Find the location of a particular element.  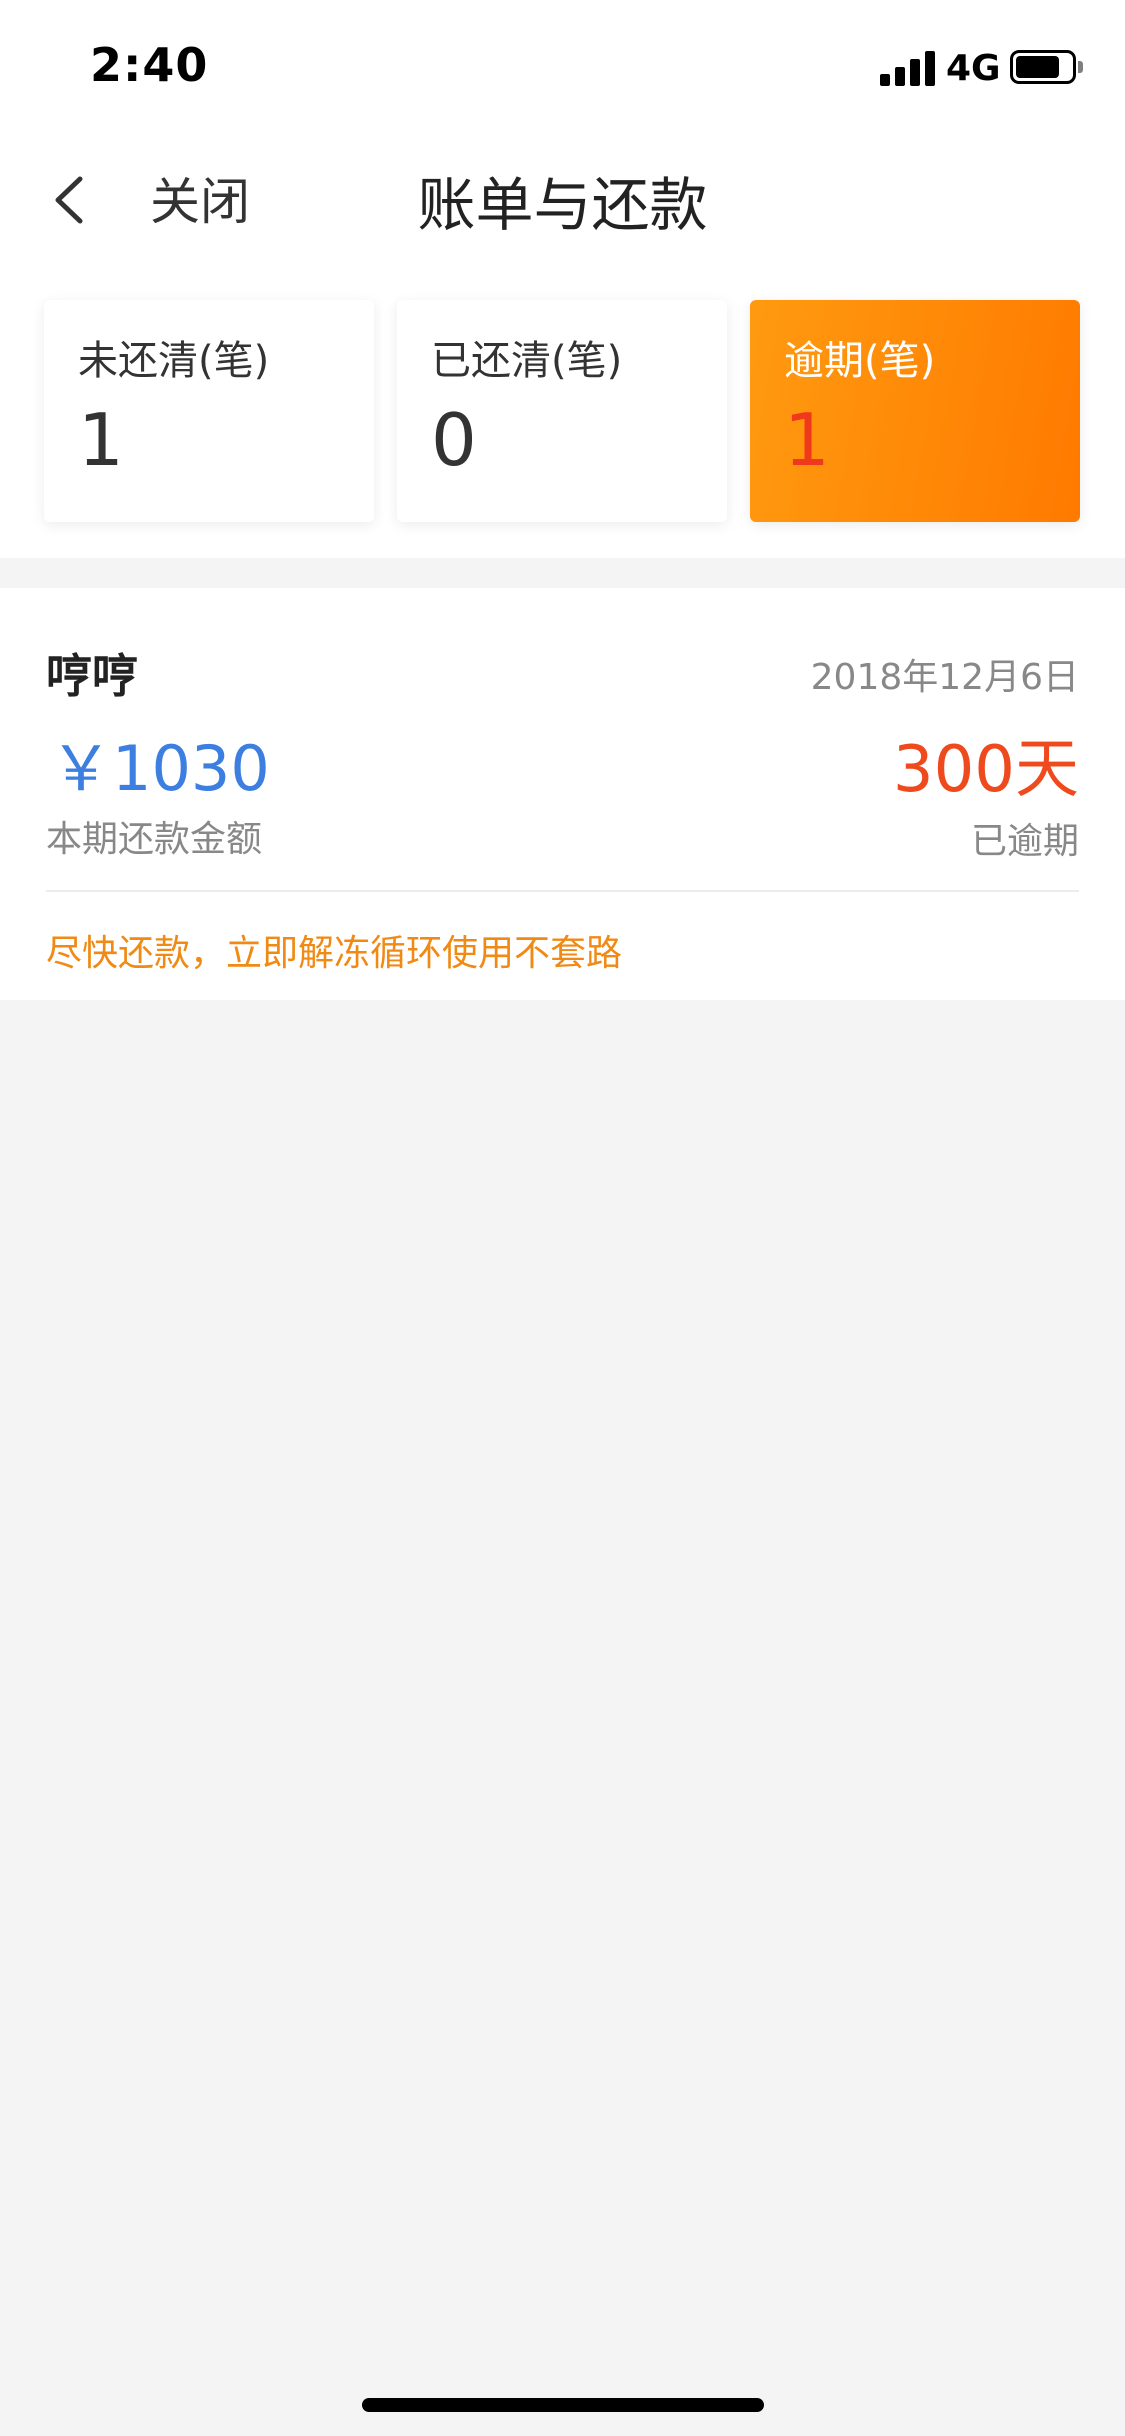

bill-date: 2018年12月6日 is located at coordinates (944, 677).